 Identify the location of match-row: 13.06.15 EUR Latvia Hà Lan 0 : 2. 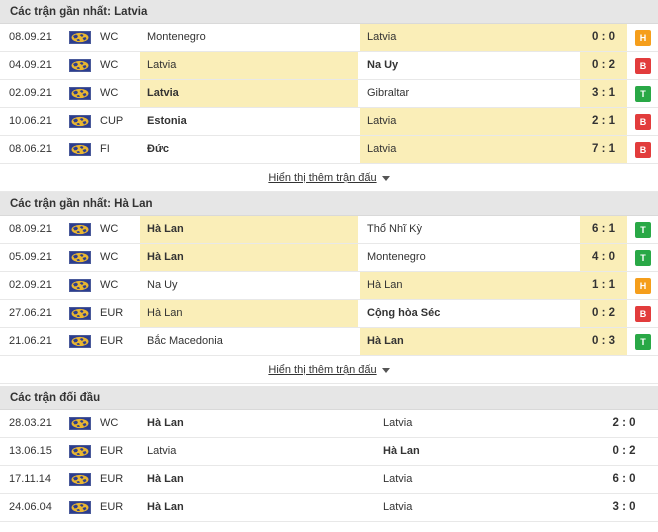
(329, 452).